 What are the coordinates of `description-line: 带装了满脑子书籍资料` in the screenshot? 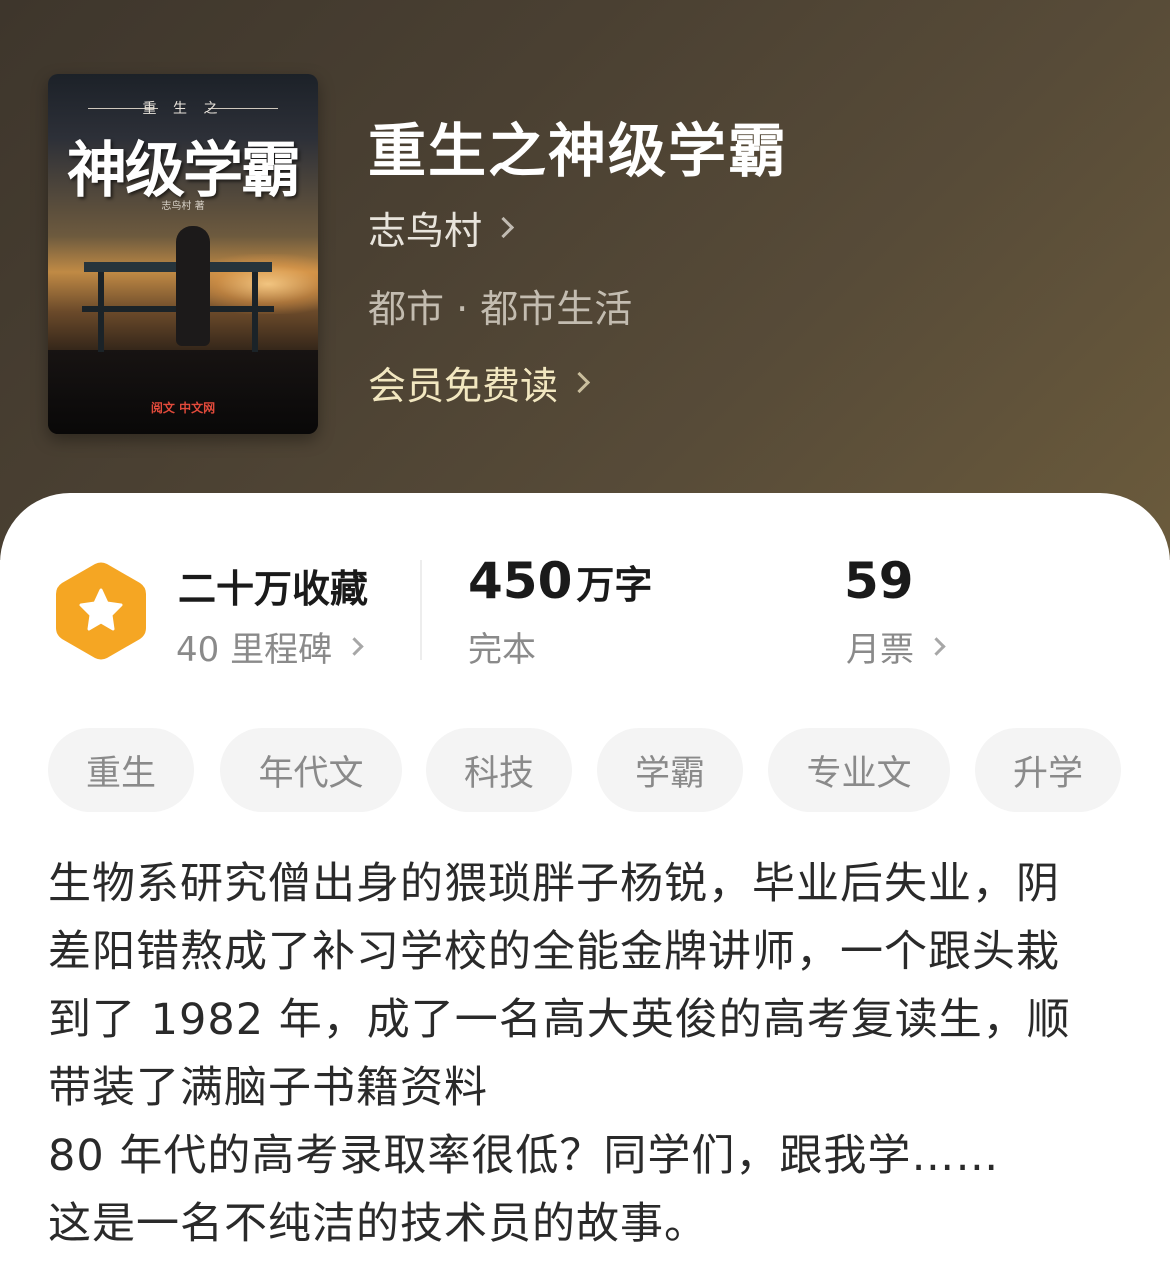 It's located at (268, 1088).